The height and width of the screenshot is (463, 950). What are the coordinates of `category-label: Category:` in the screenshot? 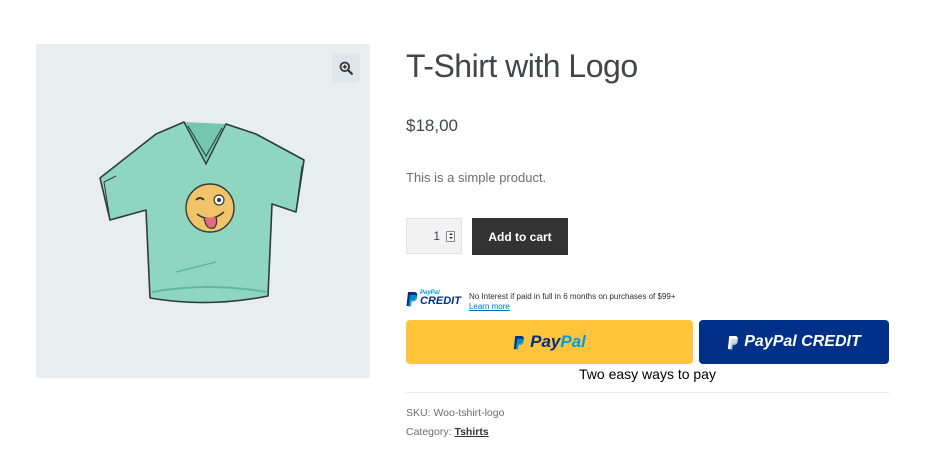 It's located at (429, 432).